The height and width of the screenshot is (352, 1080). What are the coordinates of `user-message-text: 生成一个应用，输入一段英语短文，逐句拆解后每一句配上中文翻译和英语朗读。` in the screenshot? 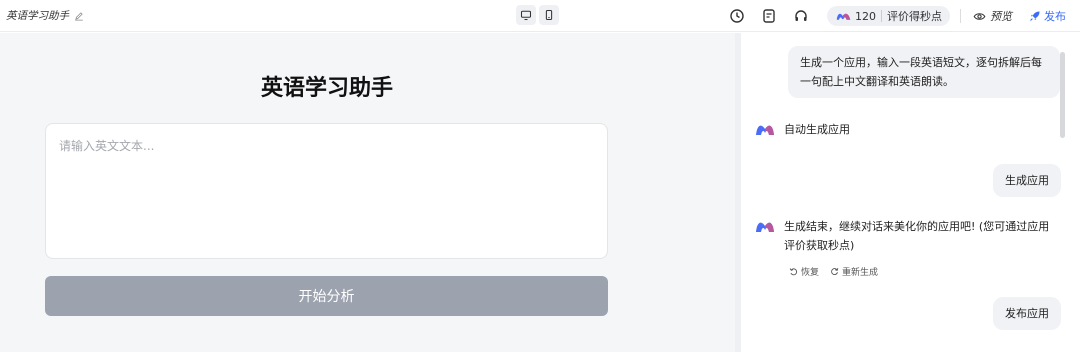 It's located at (921, 72).